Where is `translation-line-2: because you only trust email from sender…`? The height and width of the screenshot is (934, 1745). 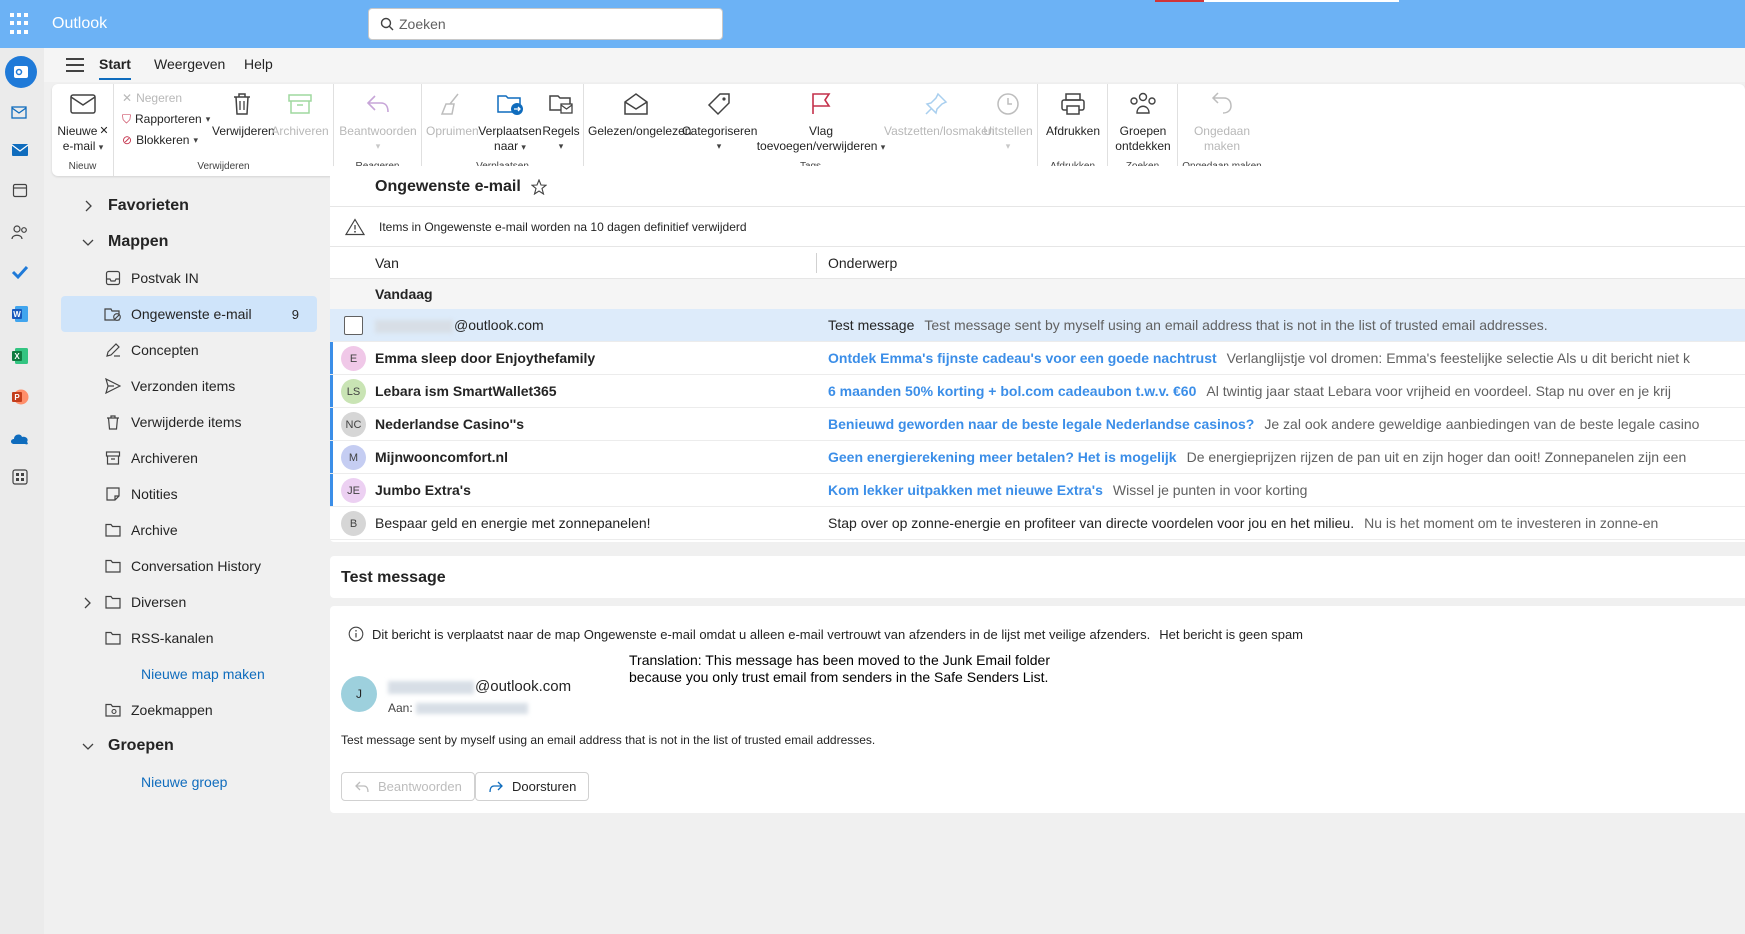
translation-line-2: because you only trust email from sender… is located at coordinates (839, 677).